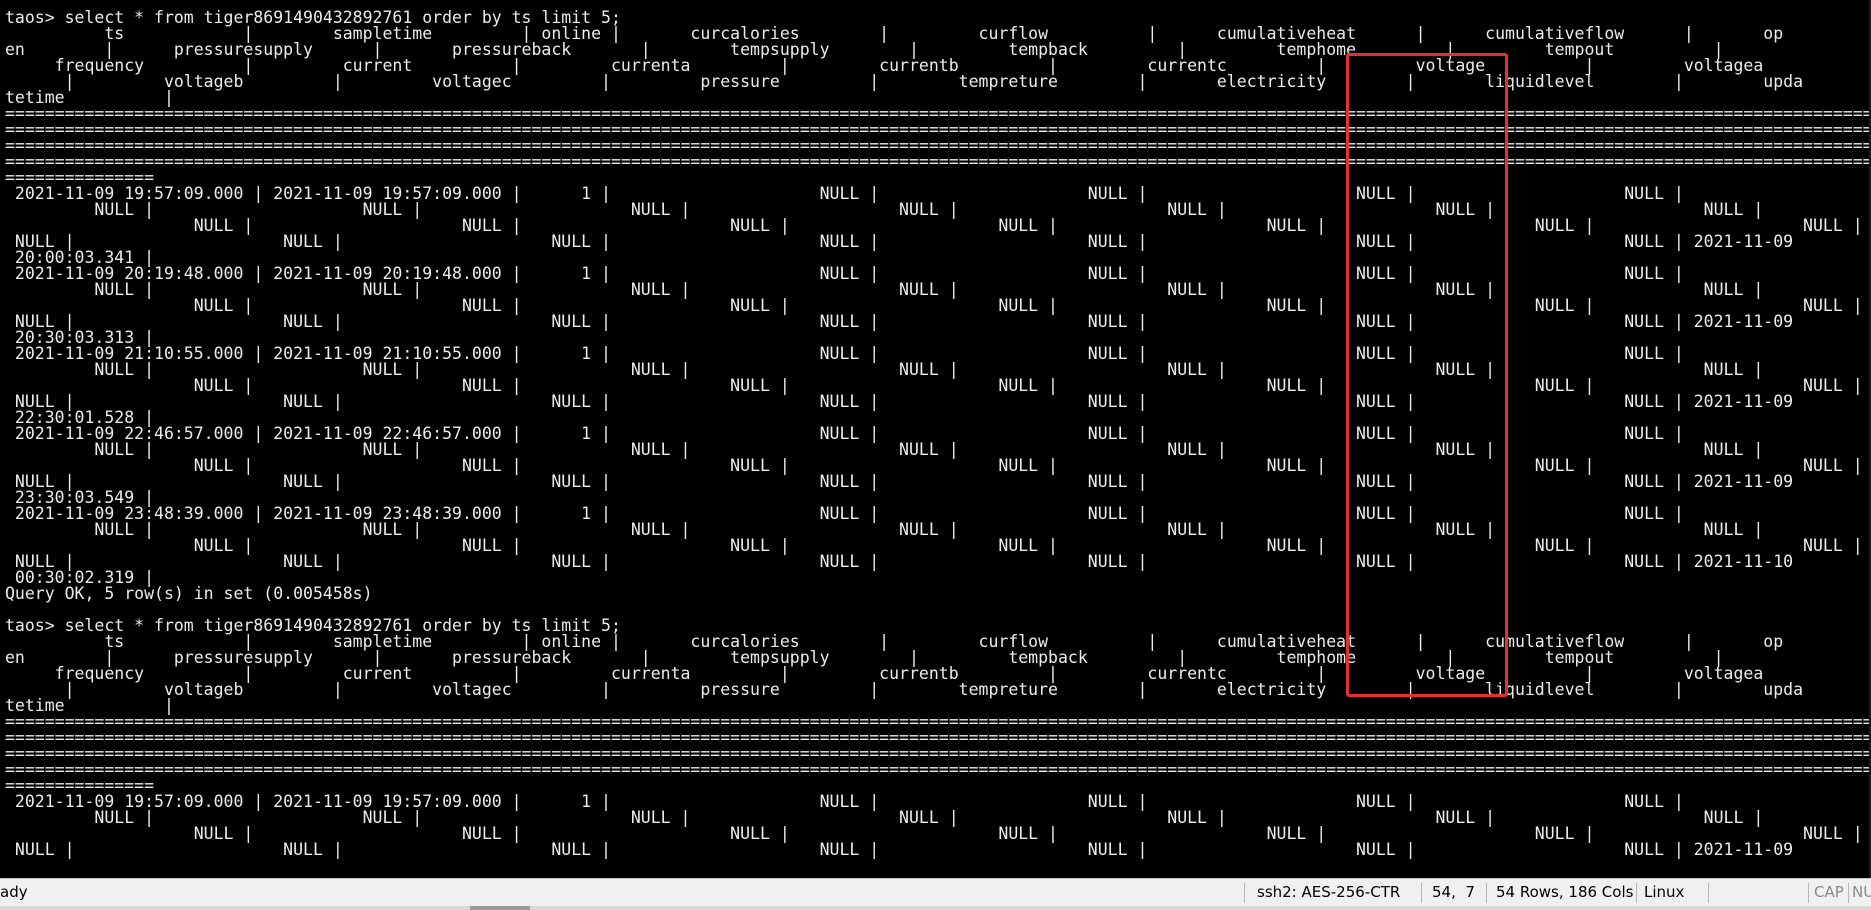 The width and height of the screenshot is (1871, 910). Describe the element at coordinates (1829, 892) in the screenshot. I see `status-caps-lock: CAP` at that location.